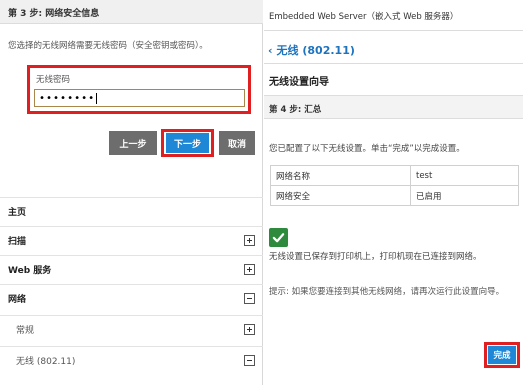 Image resolution: width=523 pixels, height=385 pixels. What do you see at coordinates (97, 98) in the screenshot?
I see `text-caret` at bounding box center [97, 98].